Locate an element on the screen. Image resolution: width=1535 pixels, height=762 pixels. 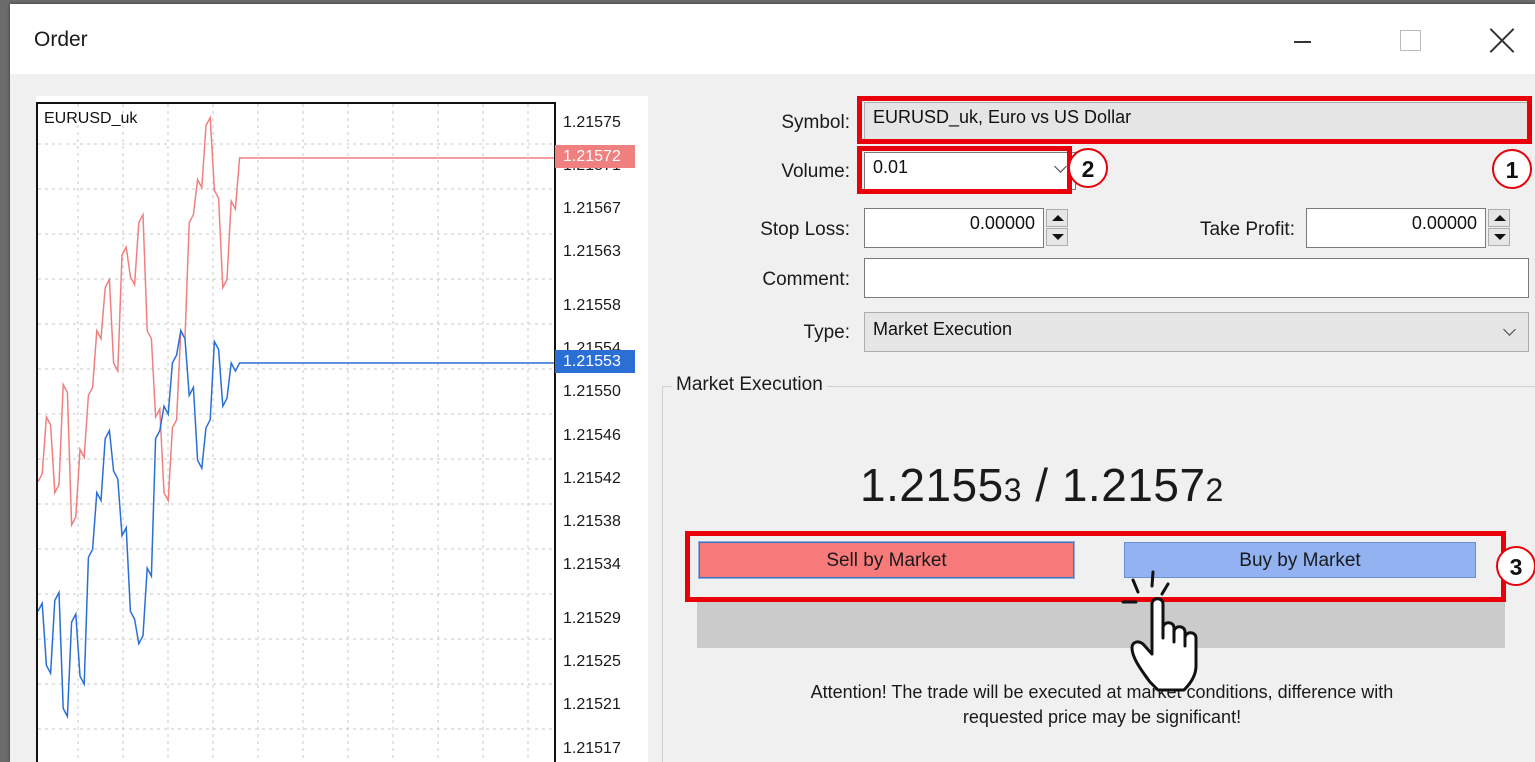
disabled-action-bar is located at coordinates (1101, 625).